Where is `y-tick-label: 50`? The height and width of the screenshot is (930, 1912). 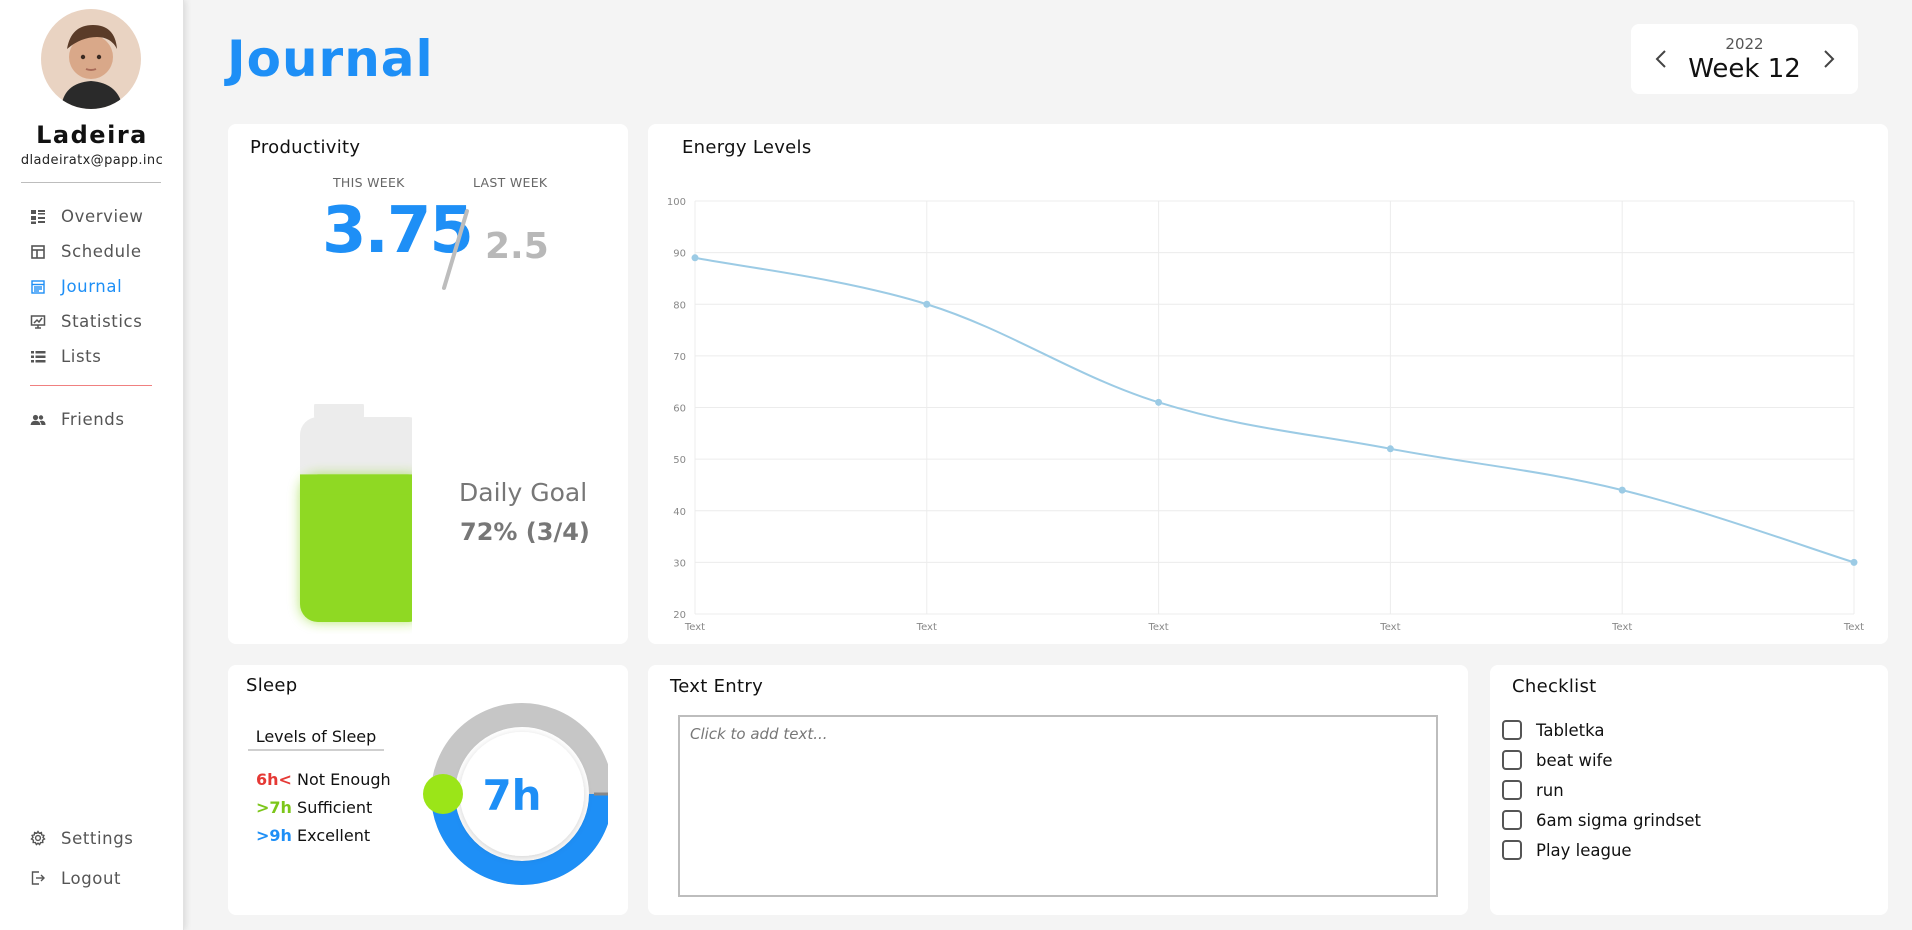 y-tick-label: 50 is located at coordinates (679, 460).